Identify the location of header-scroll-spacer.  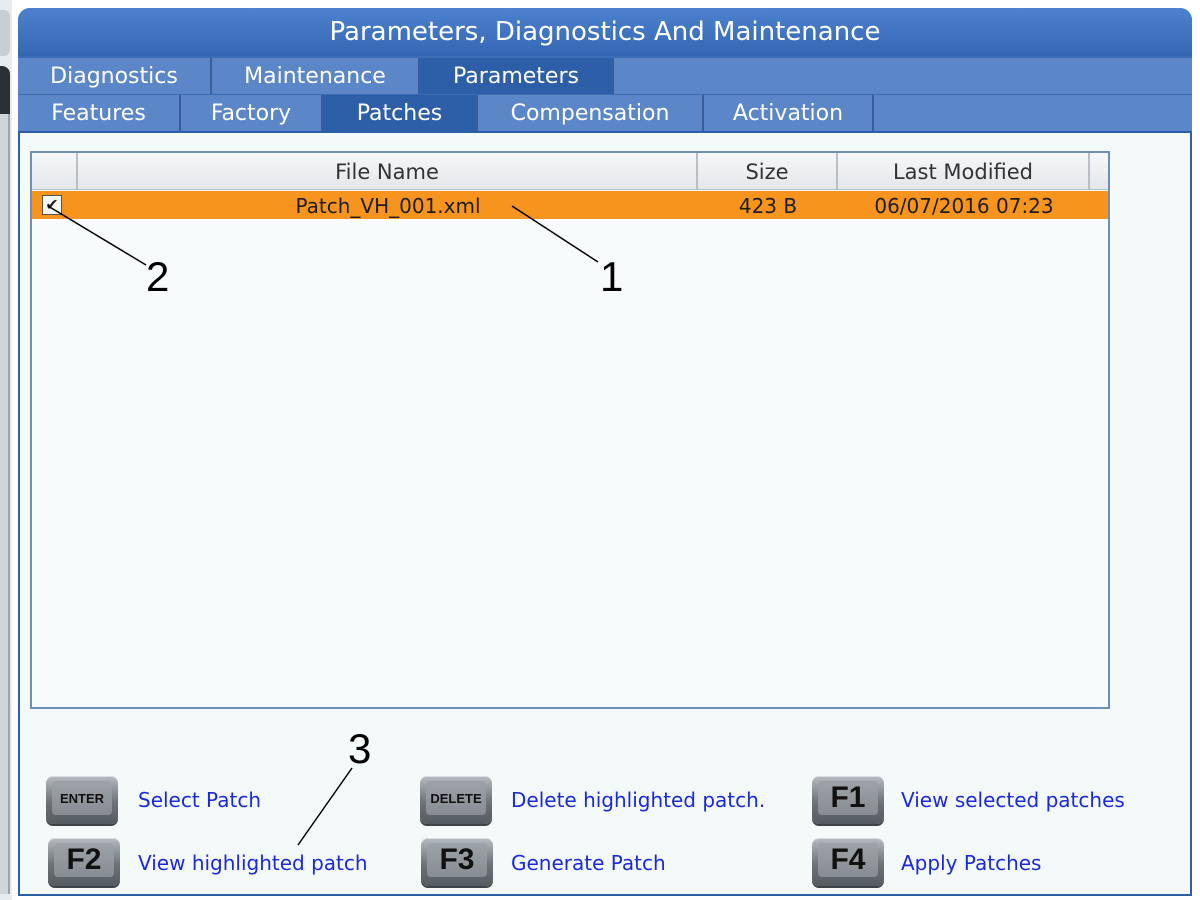
(1099, 171).